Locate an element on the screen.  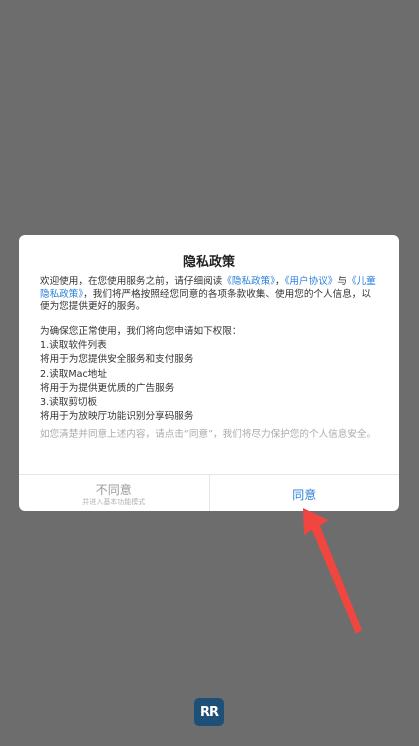
app-logo: RR is located at coordinates (209, 712).